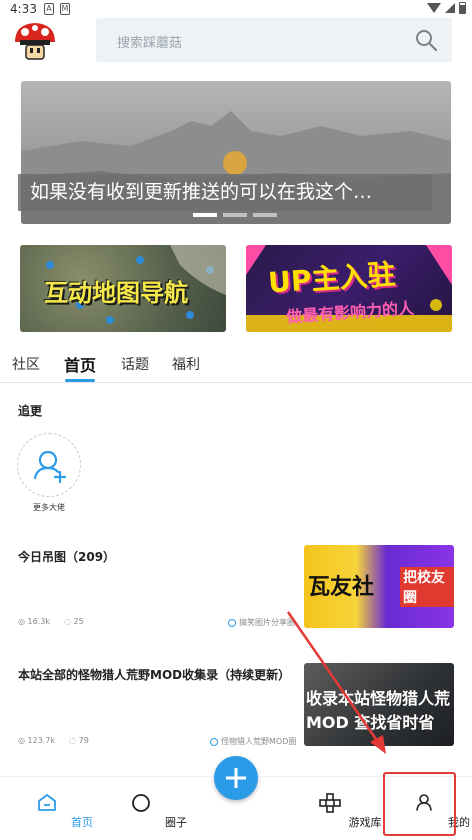  I want to click on circle-icon, so click(141, 803).